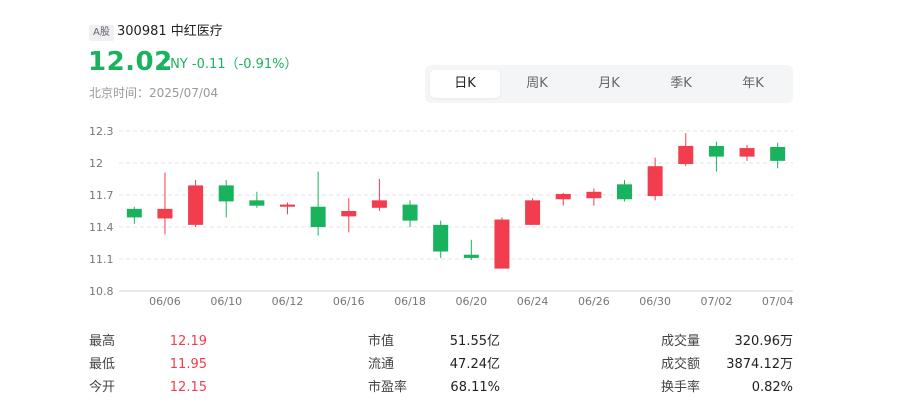 This screenshot has height=412, width=908. Describe the element at coordinates (102, 341) in the screenshot. I see `stat-label: 最高` at that location.